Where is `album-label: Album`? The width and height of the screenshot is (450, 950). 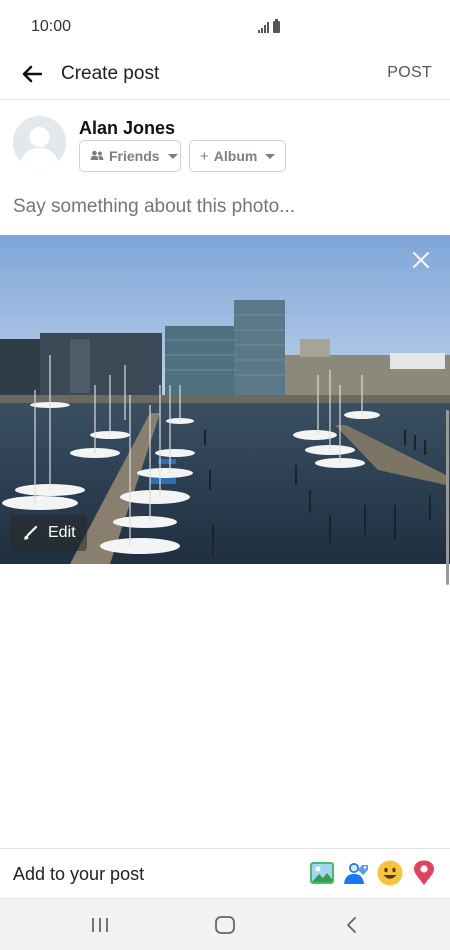 album-label: Album is located at coordinates (235, 156).